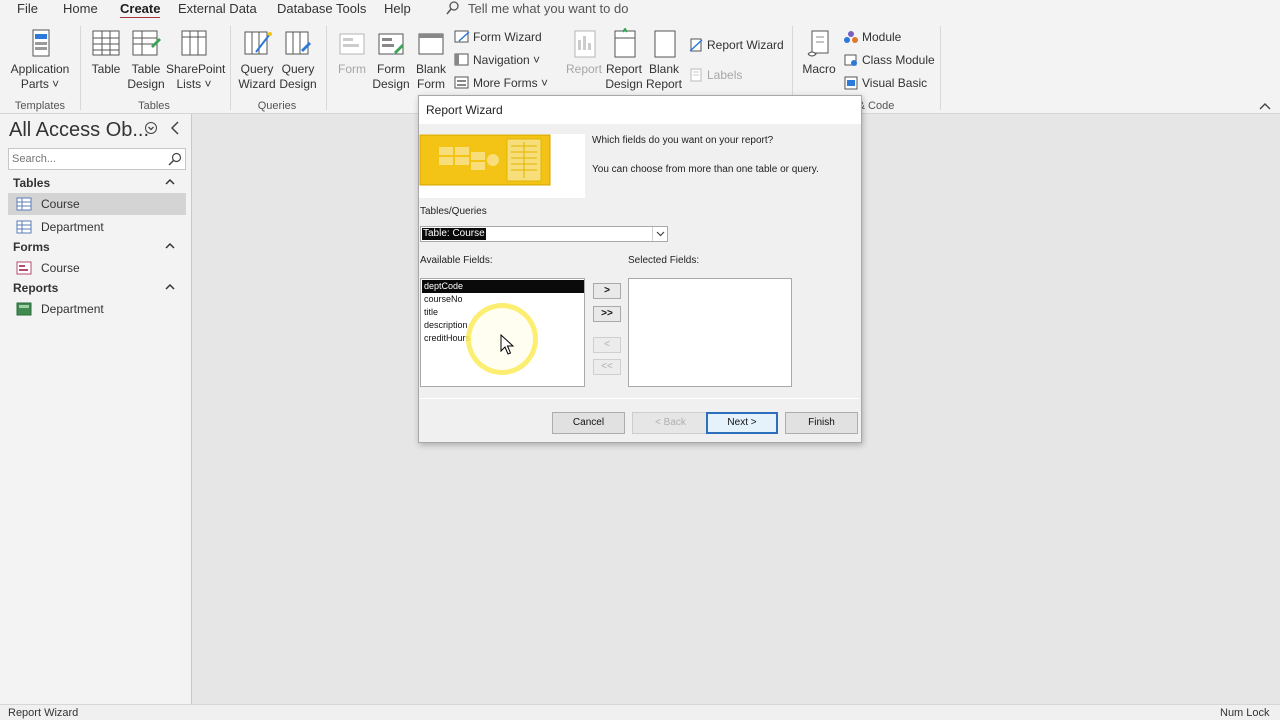 This screenshot has width=1280, height=720. I want to click on form-design-icon, so click(391, 44).